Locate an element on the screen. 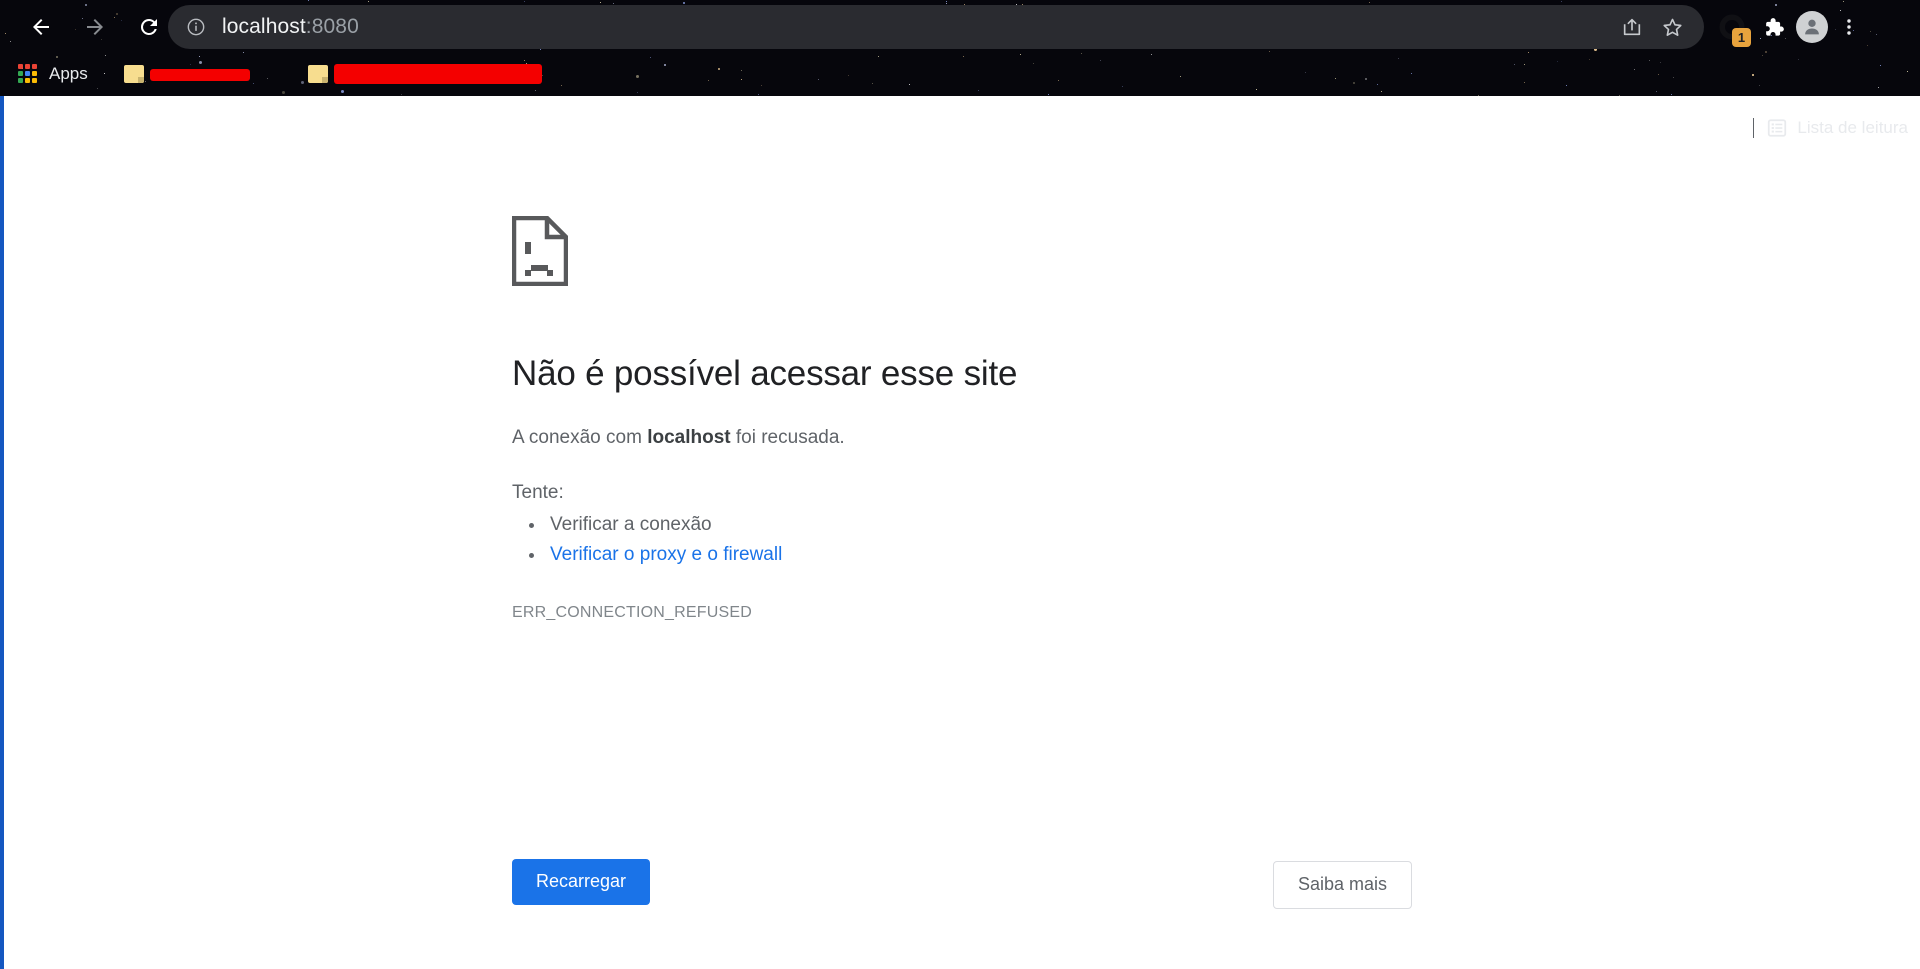 The height and width of the screenshot is (969, 1920). bookmark-apps-shortcut: Apps is located at coordinates (55, 74).